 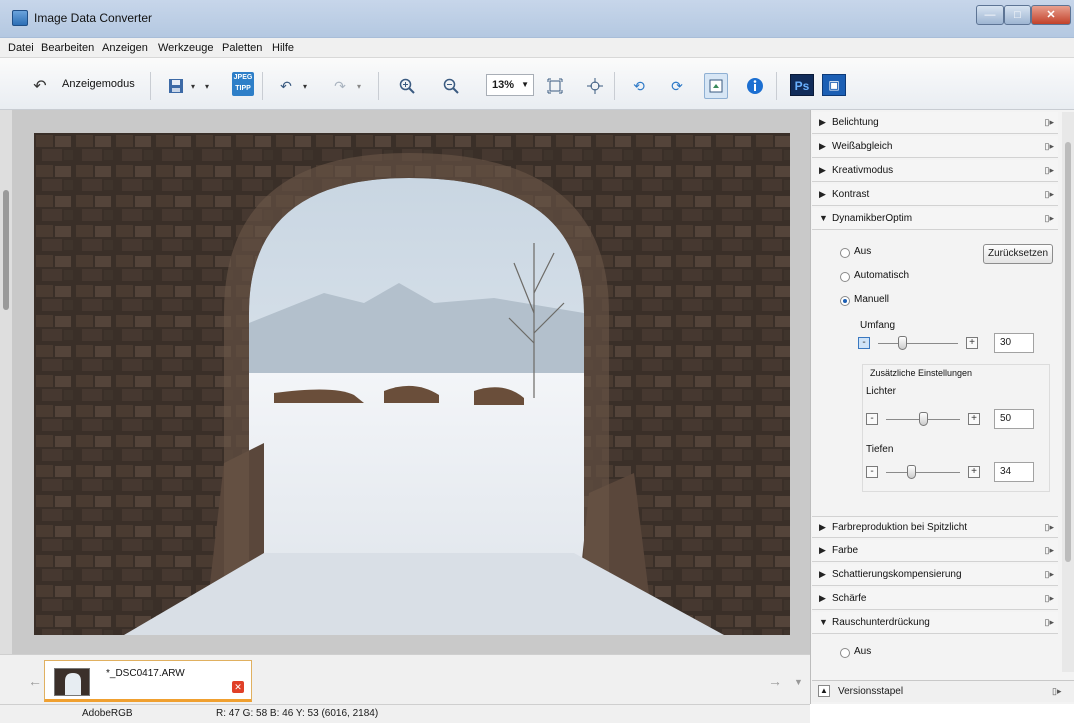 I want to click on target-icon, so click(x=595, y=86).